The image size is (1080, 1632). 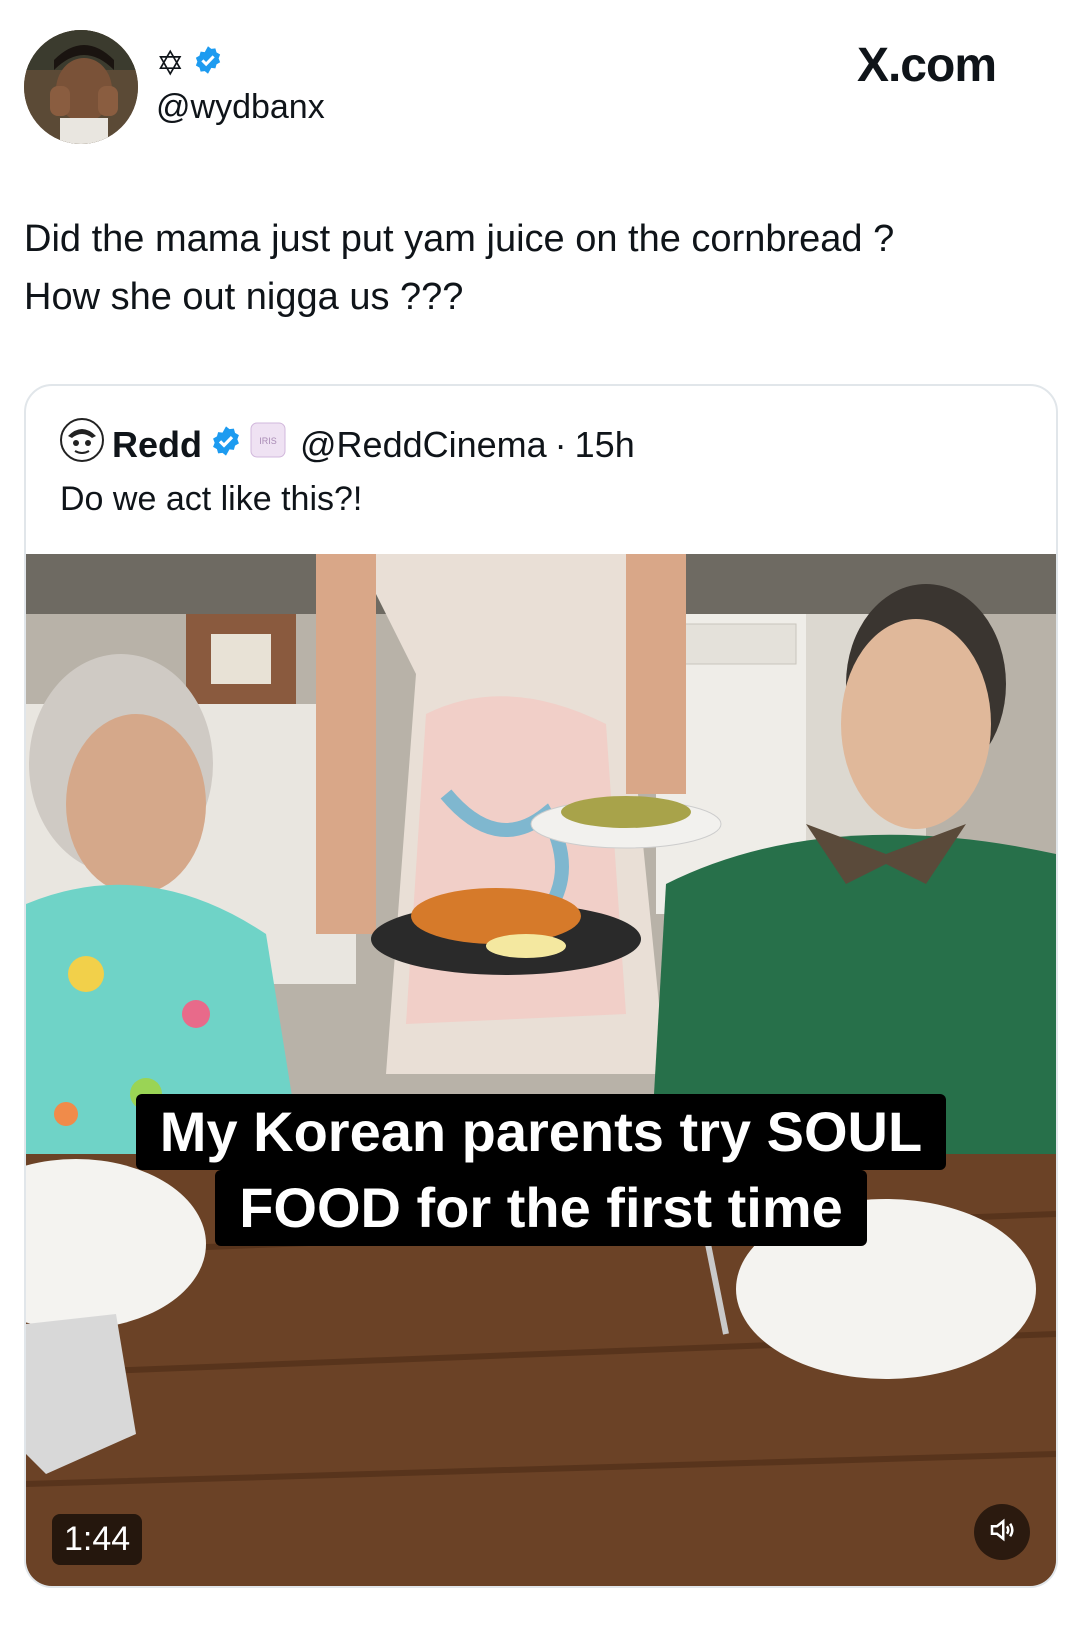 What do you see at coordinates (423, 445) in the screenshot?
I see `quoted-author-handle: @ReddCinema` at bounding box center [423, 445].